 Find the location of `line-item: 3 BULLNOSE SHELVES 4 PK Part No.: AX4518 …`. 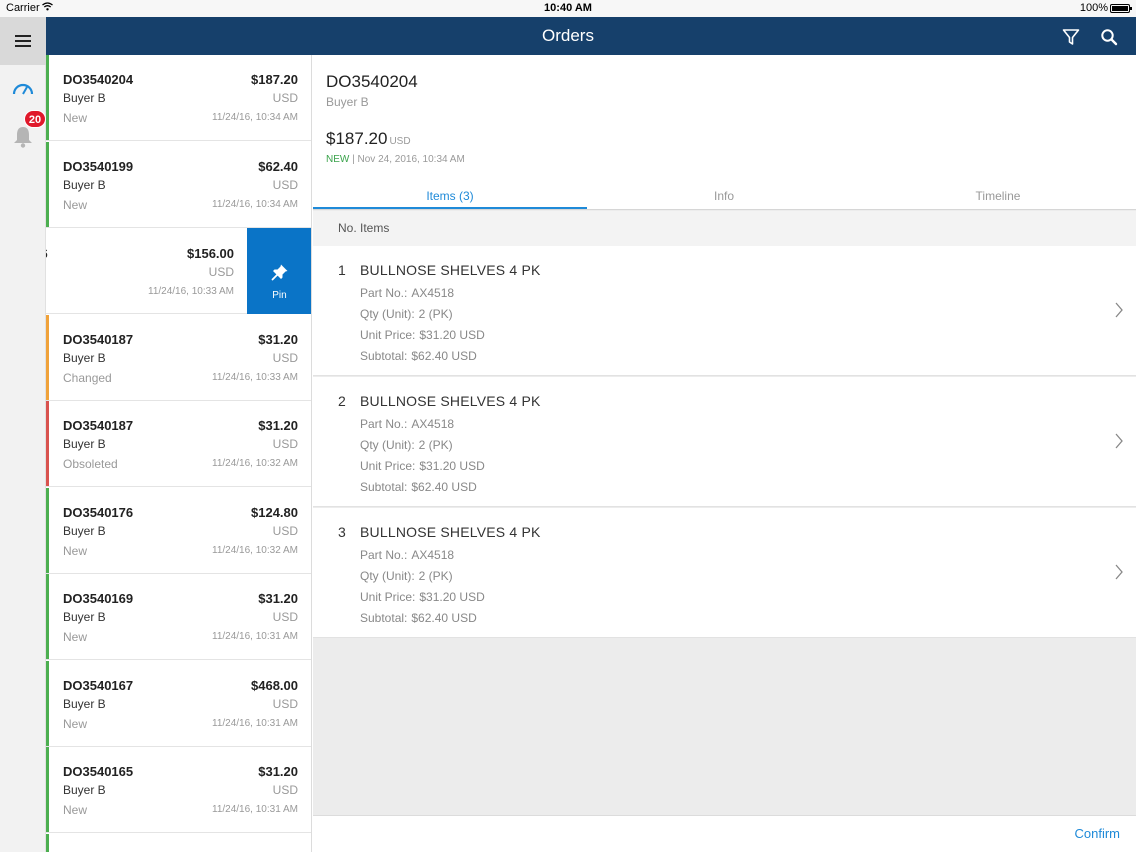

line-item: 3 BULLNOSE SHELVES 4 PK Part No.: AX4518 … is located at coordinates (724, 573).